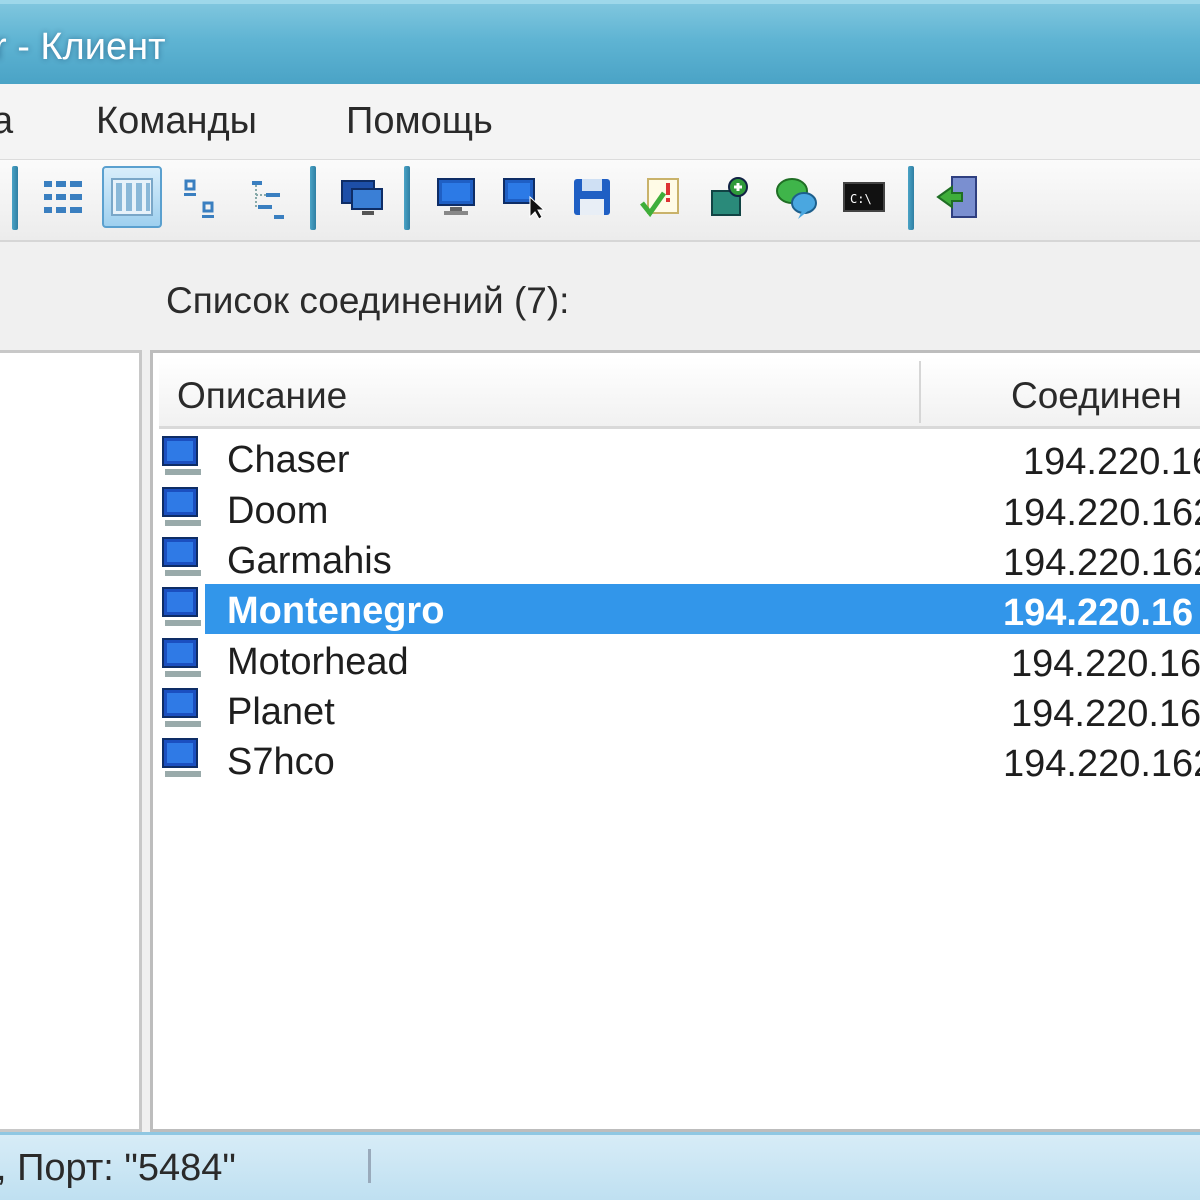 This screenshot has width=1200, height=1200. Describe the element at coordinates (679, 393) in the screenshot. I see `list-header: Описание Соединен` at that location.